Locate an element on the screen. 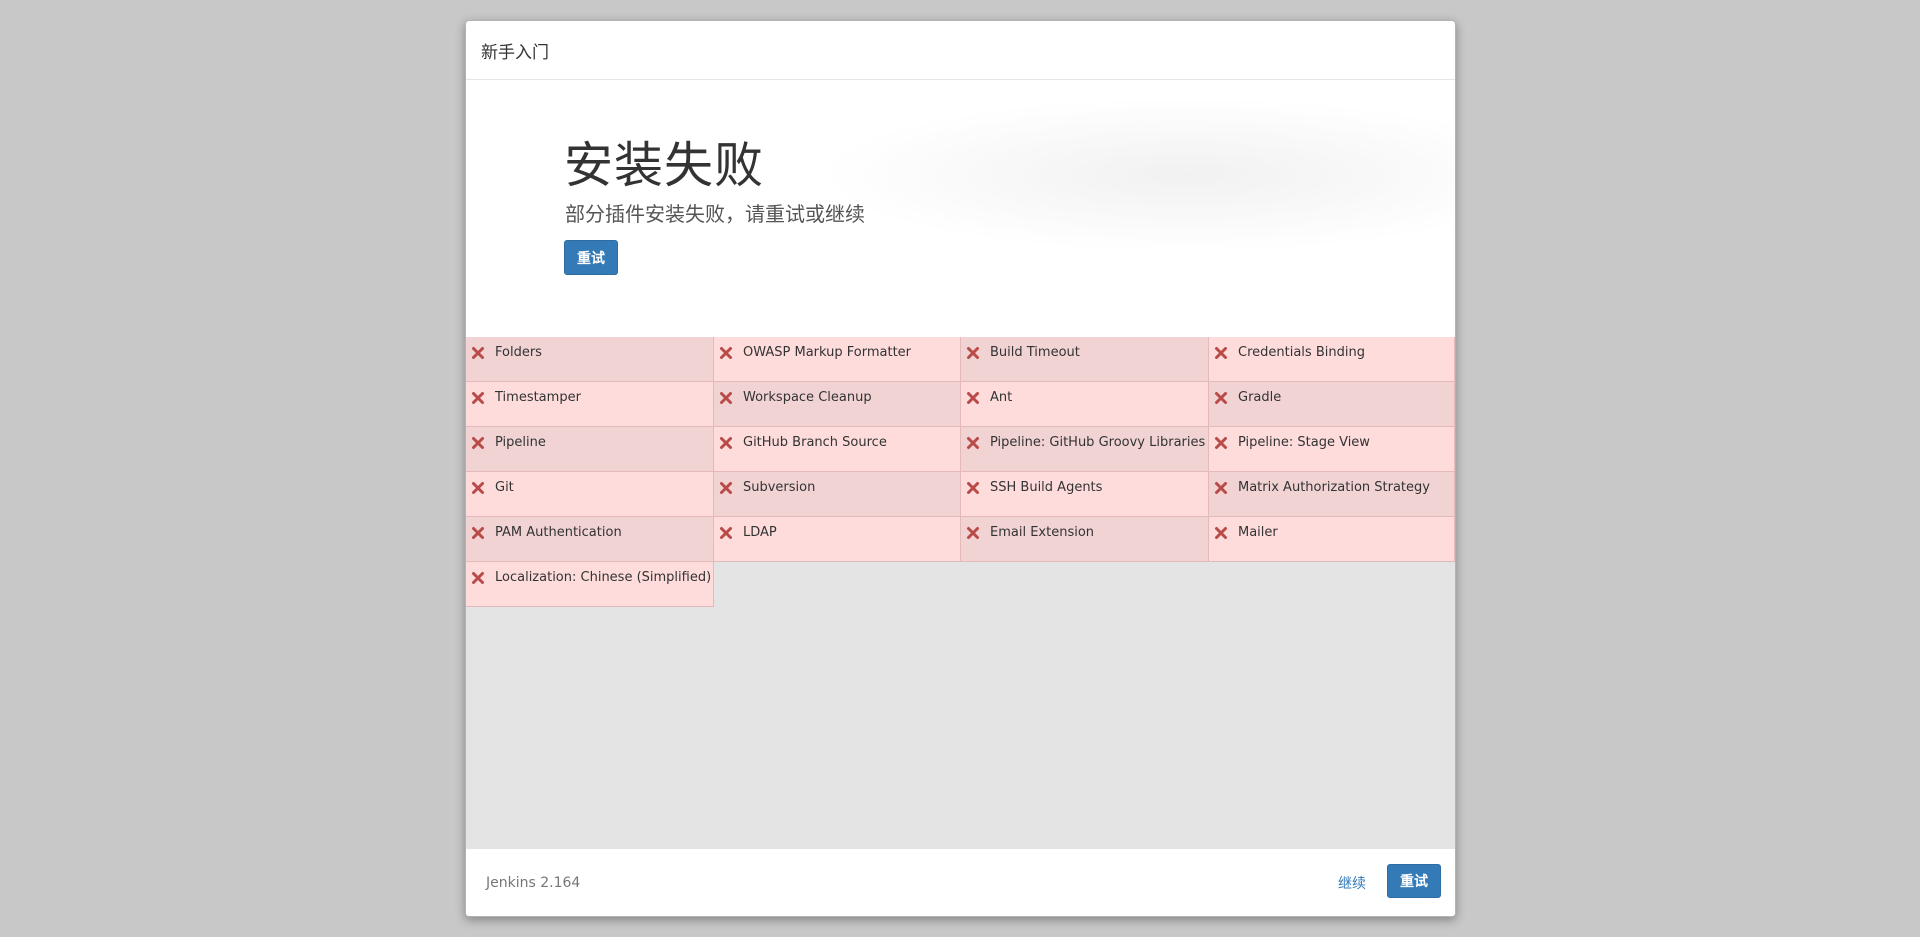  plugin-item: Timestamper is located at coordinates (590, 404).